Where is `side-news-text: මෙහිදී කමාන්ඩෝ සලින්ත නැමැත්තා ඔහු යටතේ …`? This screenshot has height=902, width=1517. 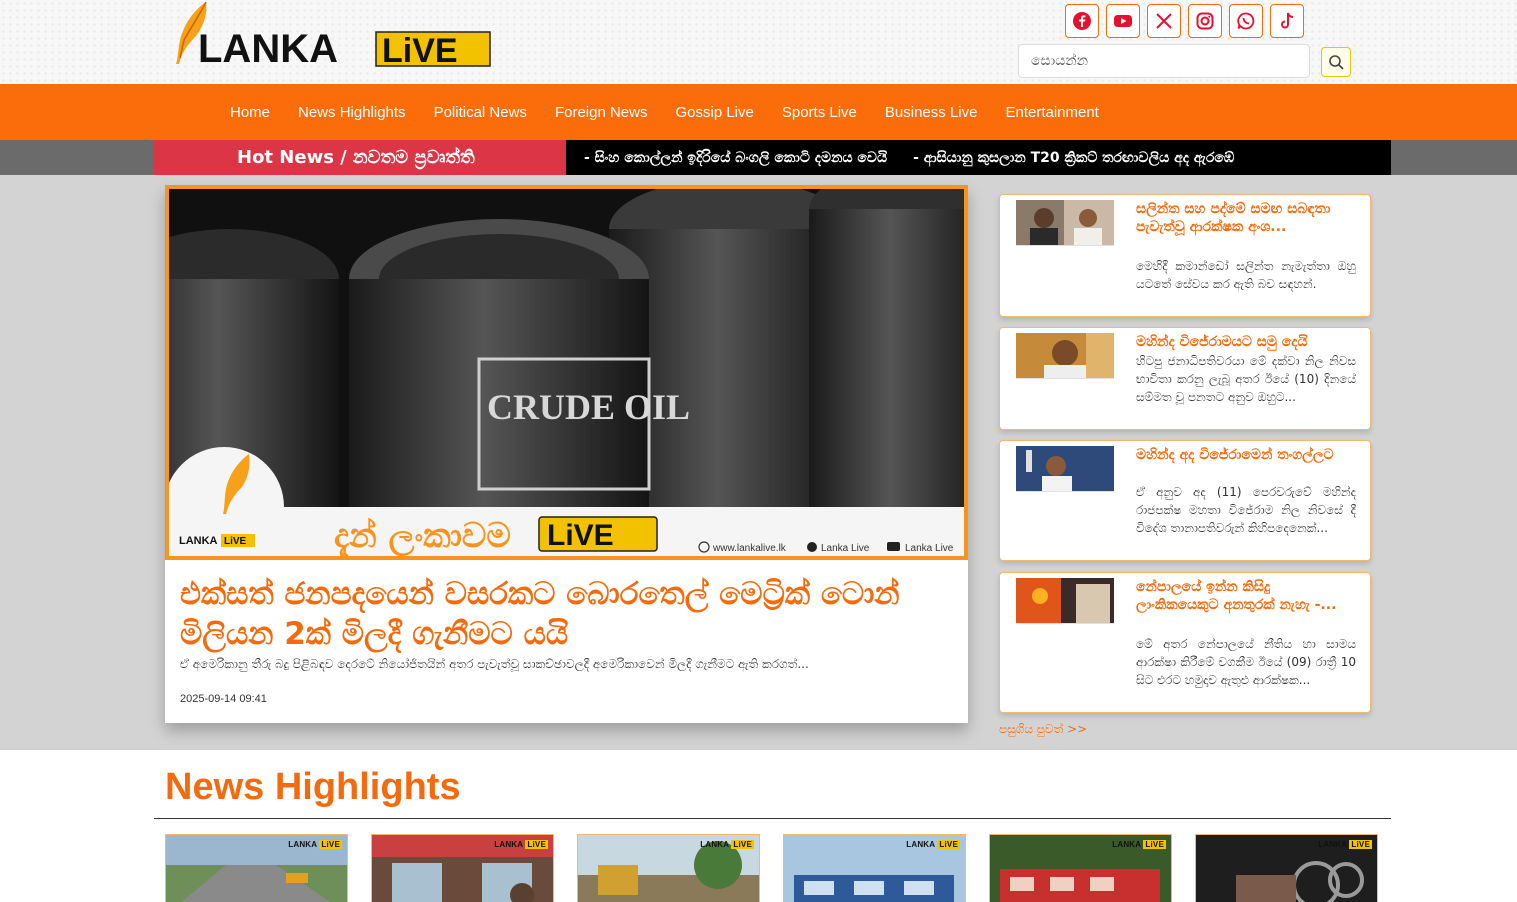
side-news-text: මෙහිදී කමාන්ඩෝ සලින්ත නැමැත්තා ඔහු යටතේ … is located at coordinates (1246, 275).